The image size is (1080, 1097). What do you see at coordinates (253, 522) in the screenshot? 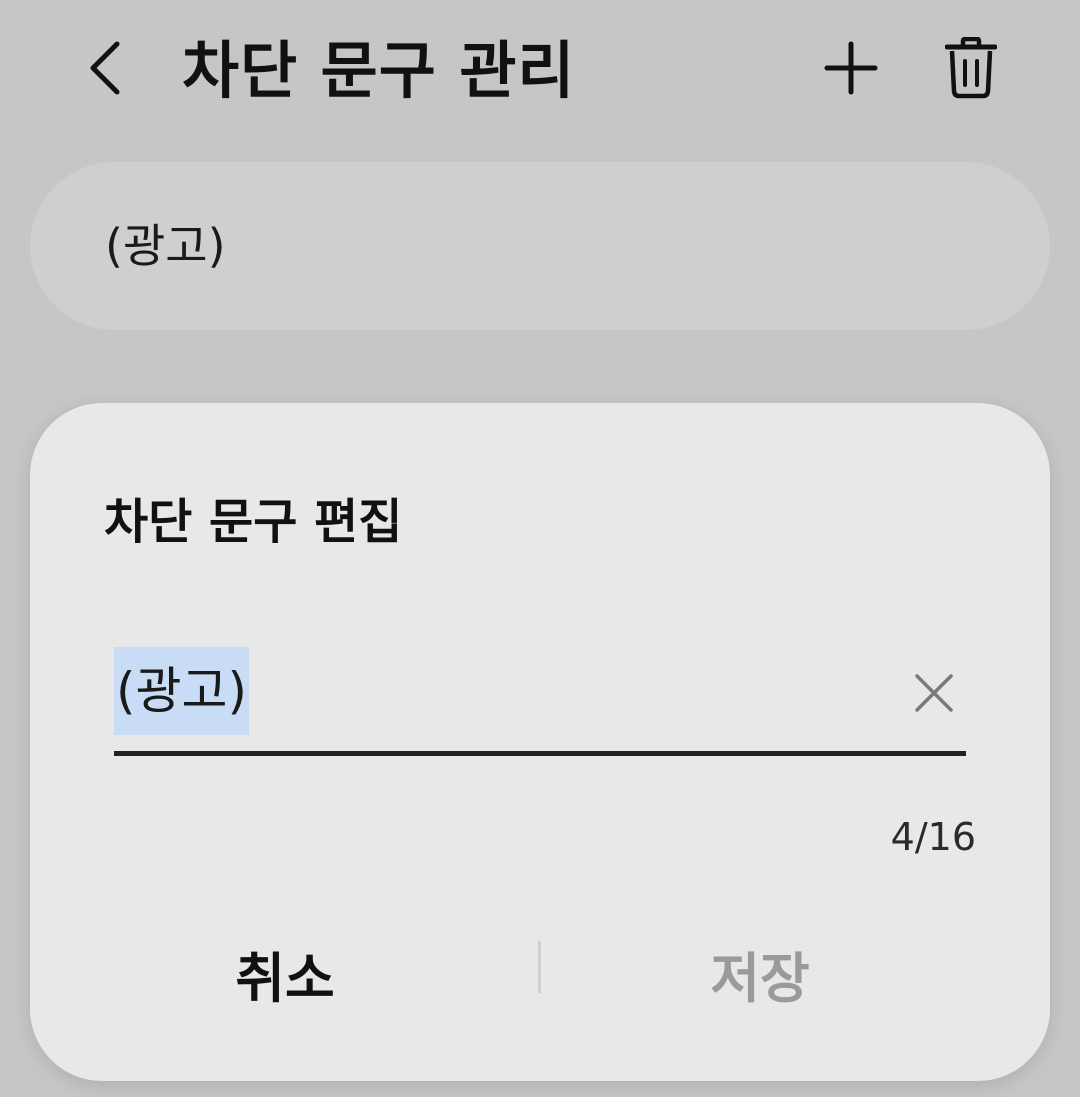
I see `dialog-title: 차단 문구 편집` at bounding box center [253, 522].